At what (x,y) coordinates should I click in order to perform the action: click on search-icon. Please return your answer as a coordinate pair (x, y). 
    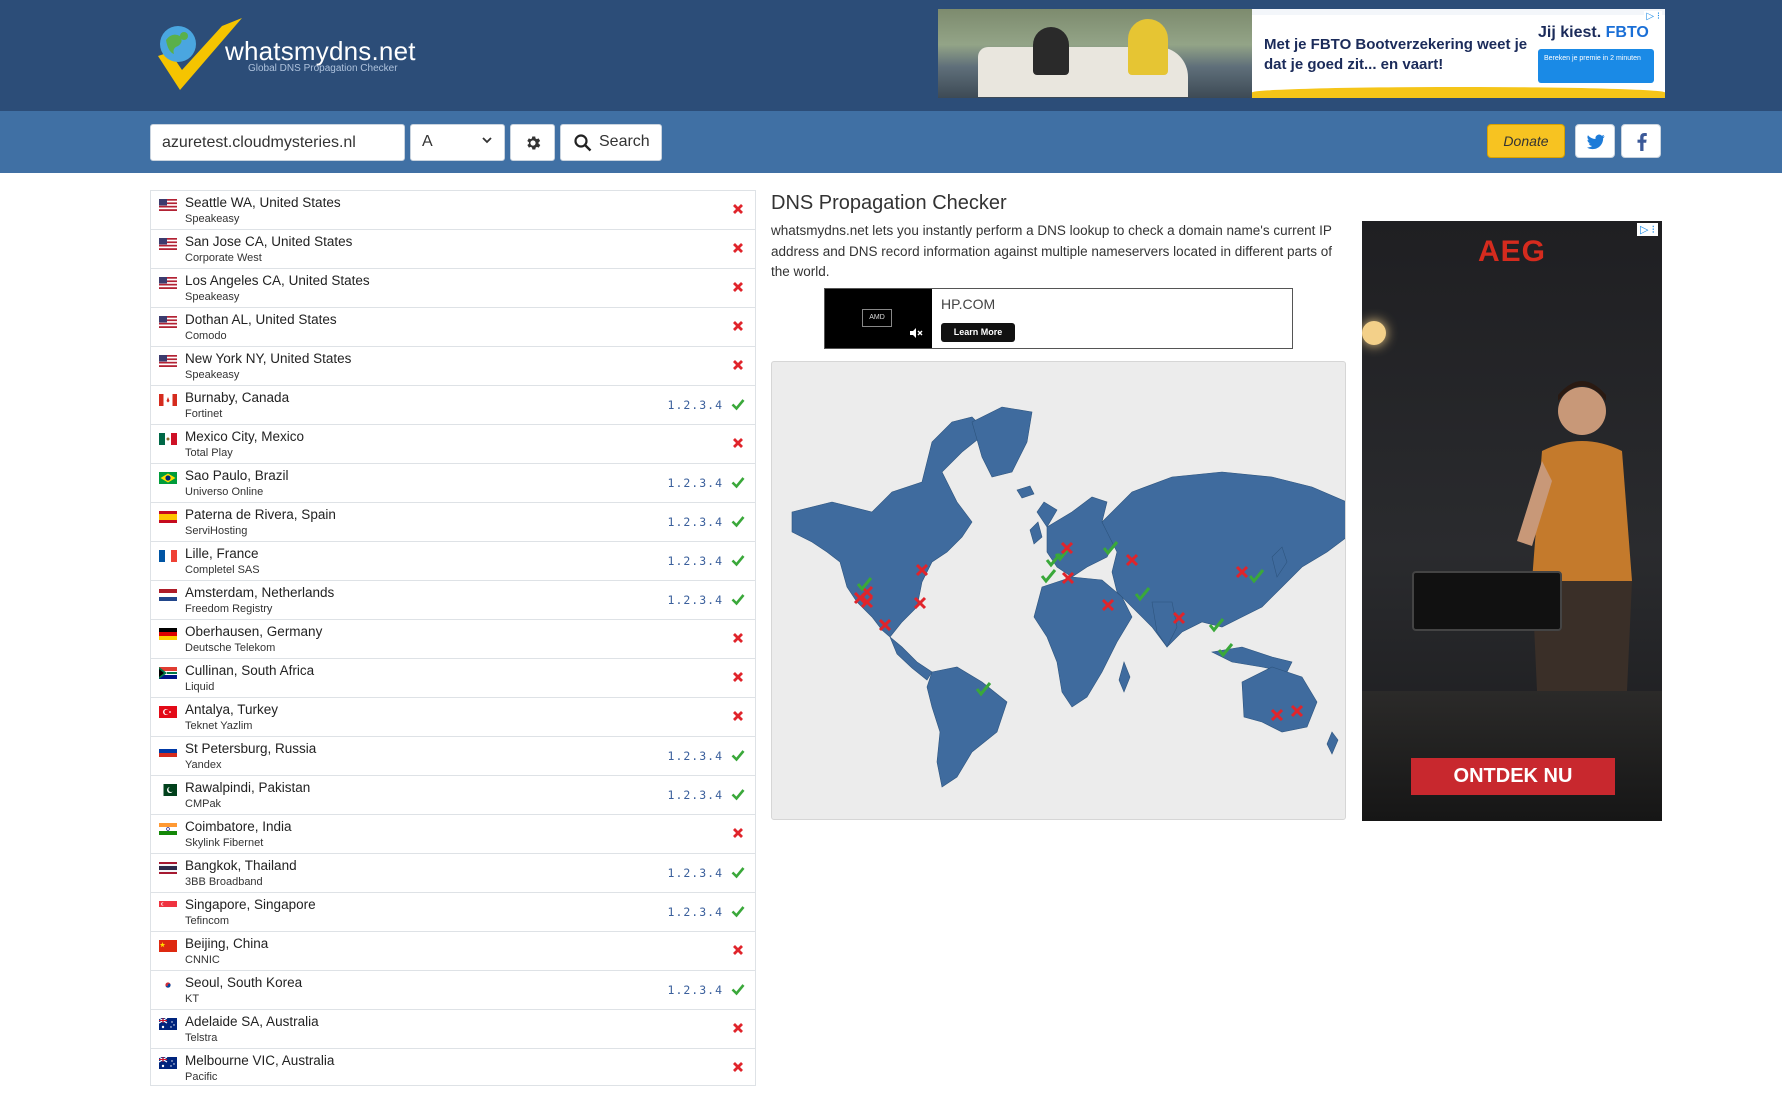
    Looking at the image, I should click on (583, 143).